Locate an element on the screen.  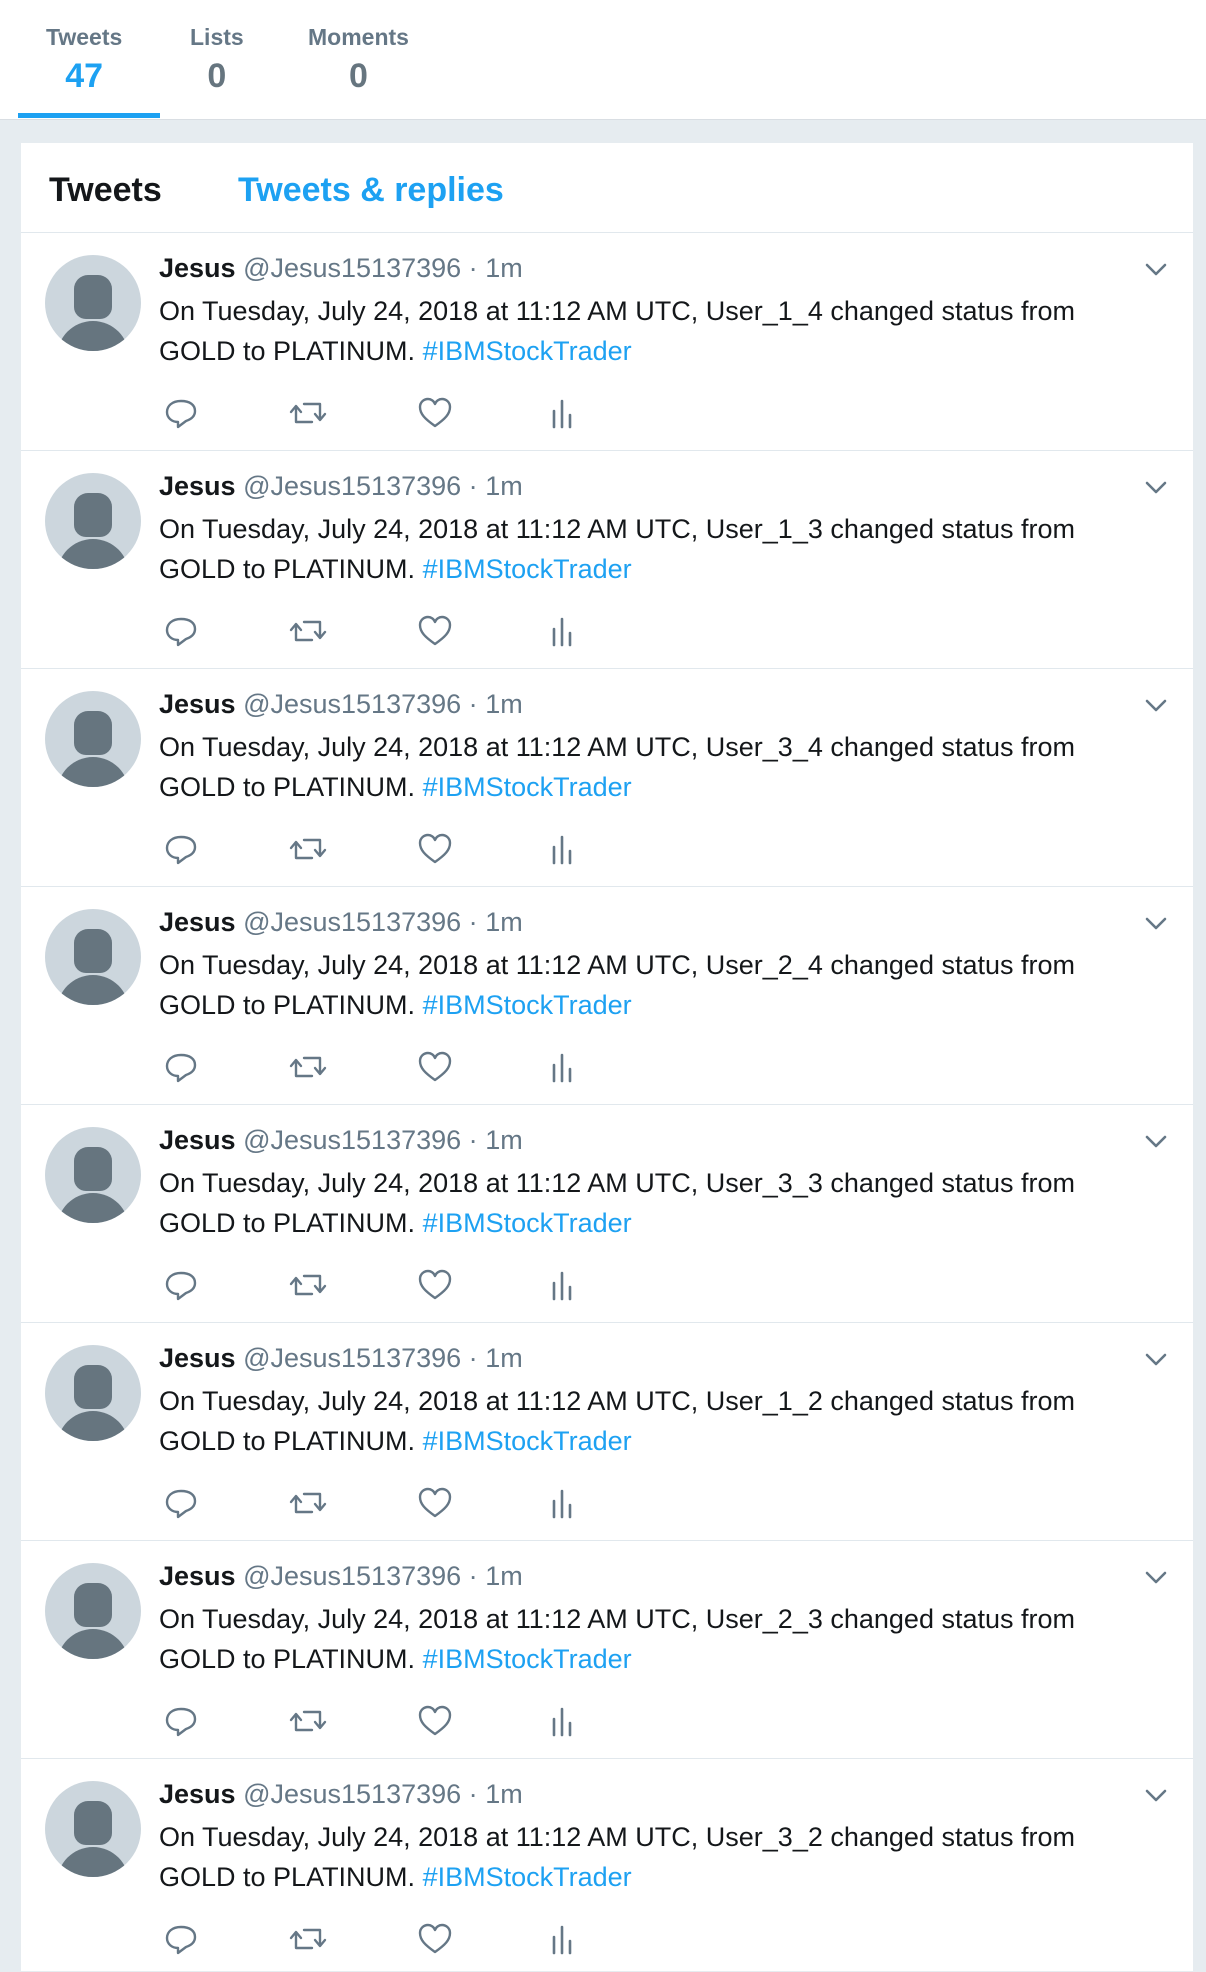
avatar-body is located at coordinates (93, 1644).